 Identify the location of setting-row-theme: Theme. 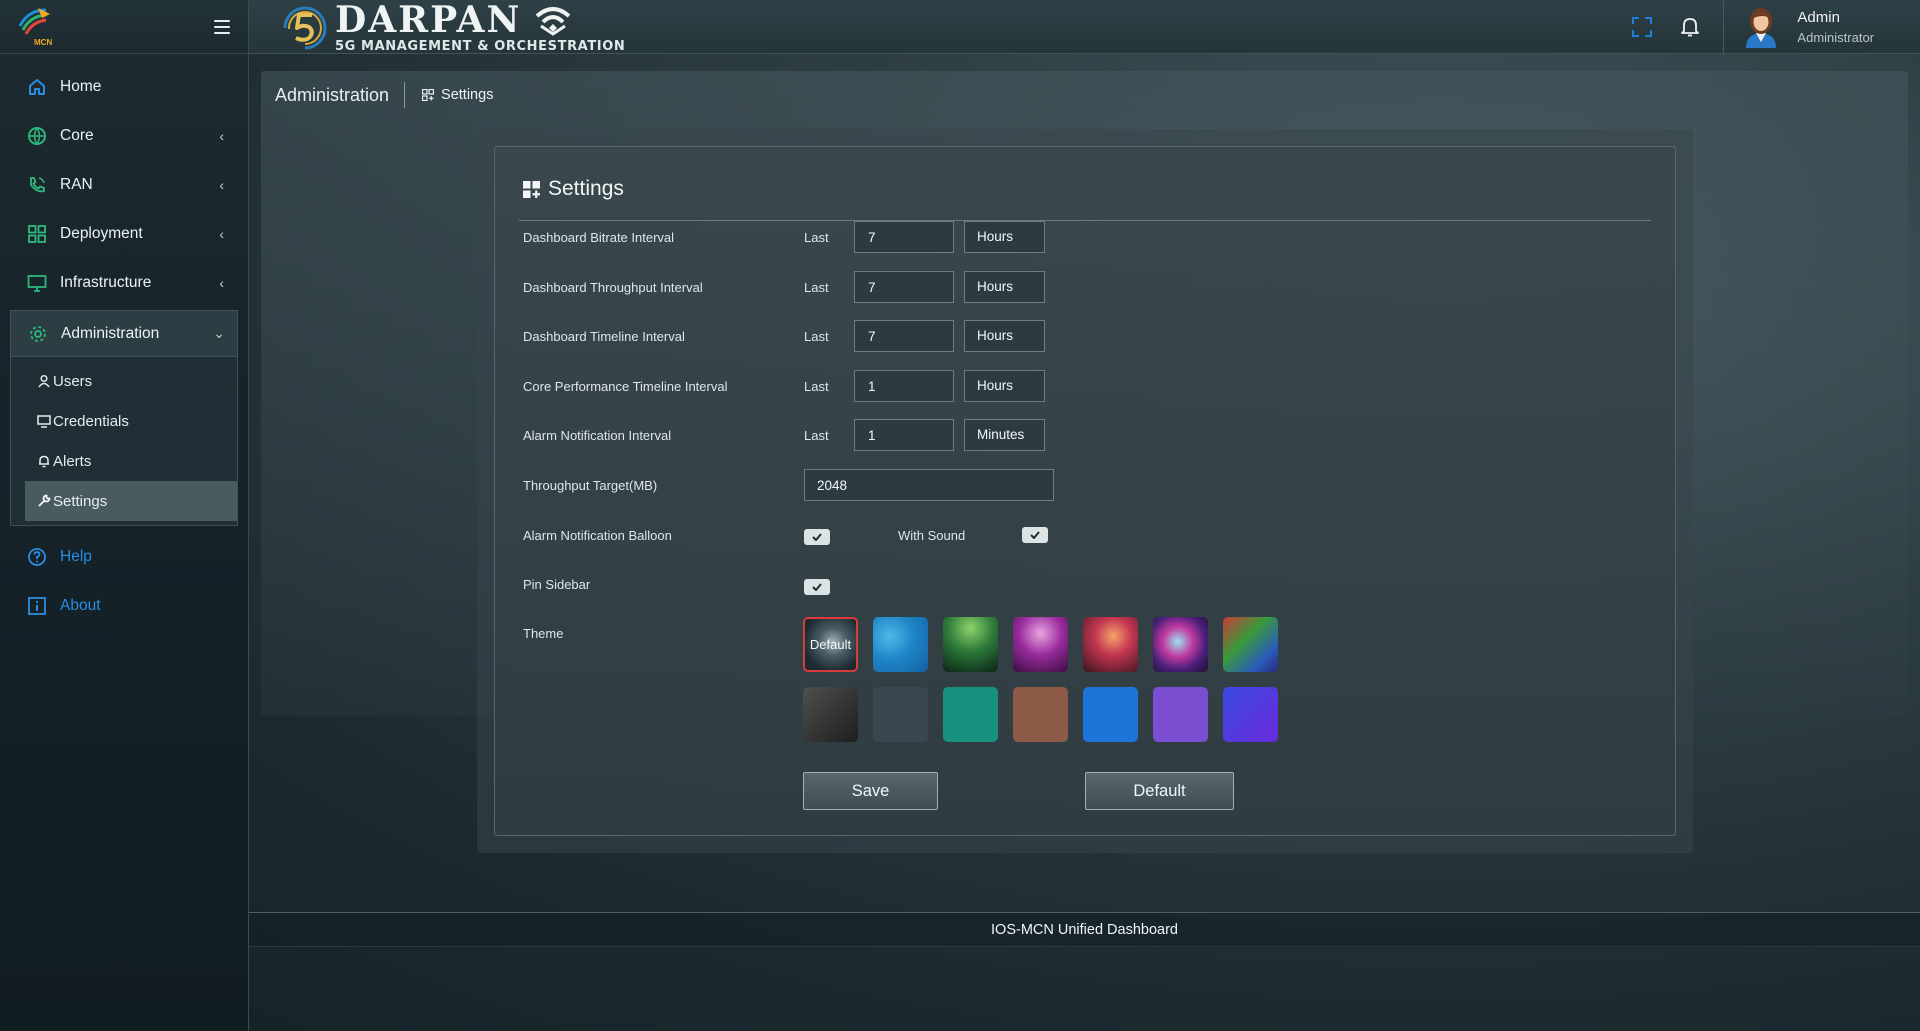
(663, 633).